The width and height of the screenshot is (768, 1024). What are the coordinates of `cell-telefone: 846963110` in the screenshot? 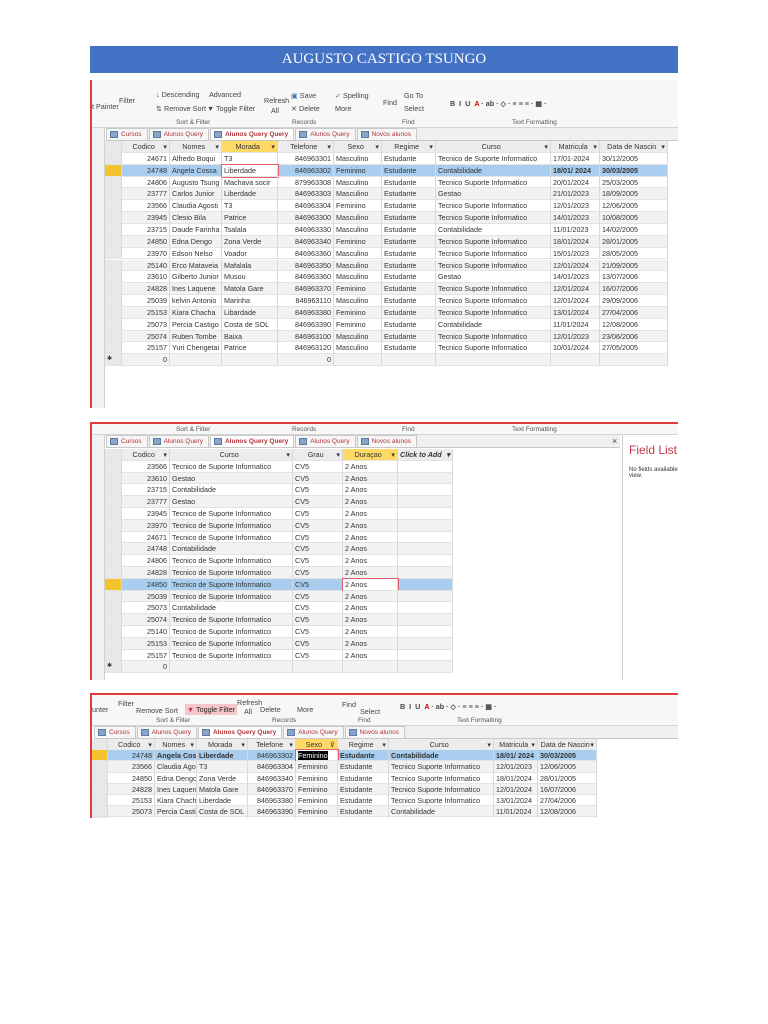 It's located at (306, 301).